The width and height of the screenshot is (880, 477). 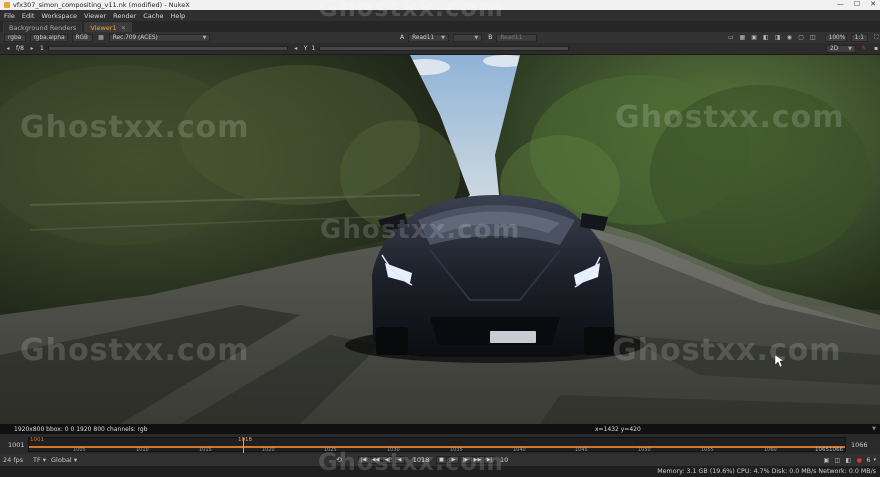 I want to click on display-channel-dropdown: RGB, so click(x=82, y=37).